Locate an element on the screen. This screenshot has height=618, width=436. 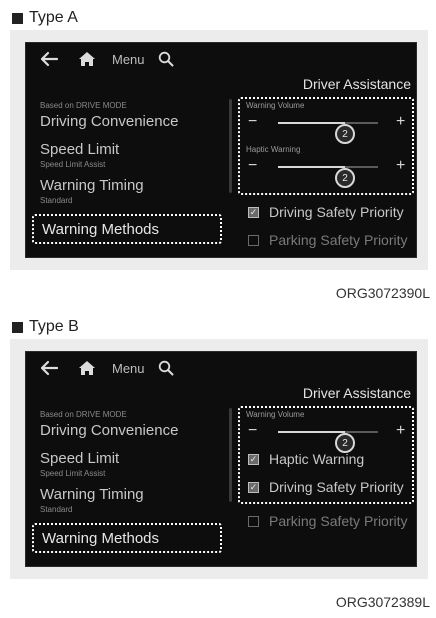
haptic-warning-slider: − 2 + is located at coordinates (327, 171).